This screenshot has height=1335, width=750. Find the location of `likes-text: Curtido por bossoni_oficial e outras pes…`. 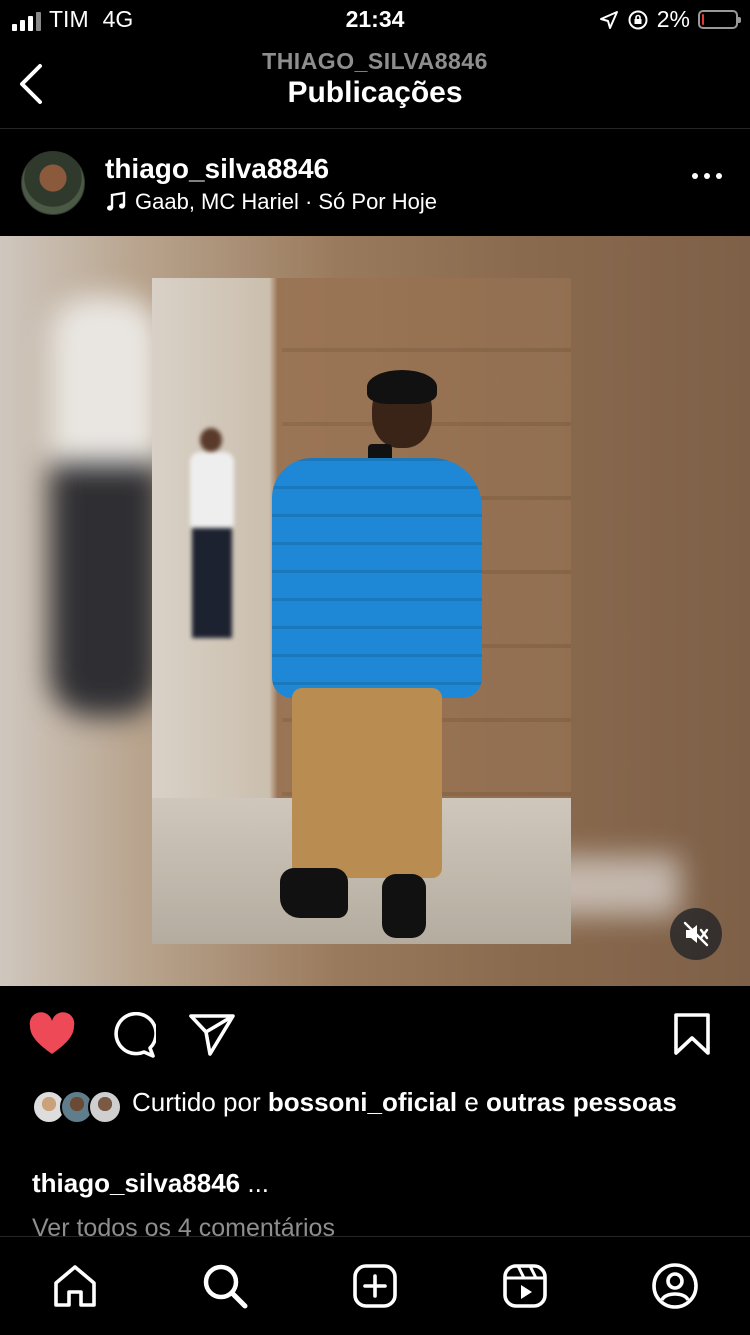

likes-text: Curtido por bossoni_oficial e outras pes… is located at coordinates (412, 1102).